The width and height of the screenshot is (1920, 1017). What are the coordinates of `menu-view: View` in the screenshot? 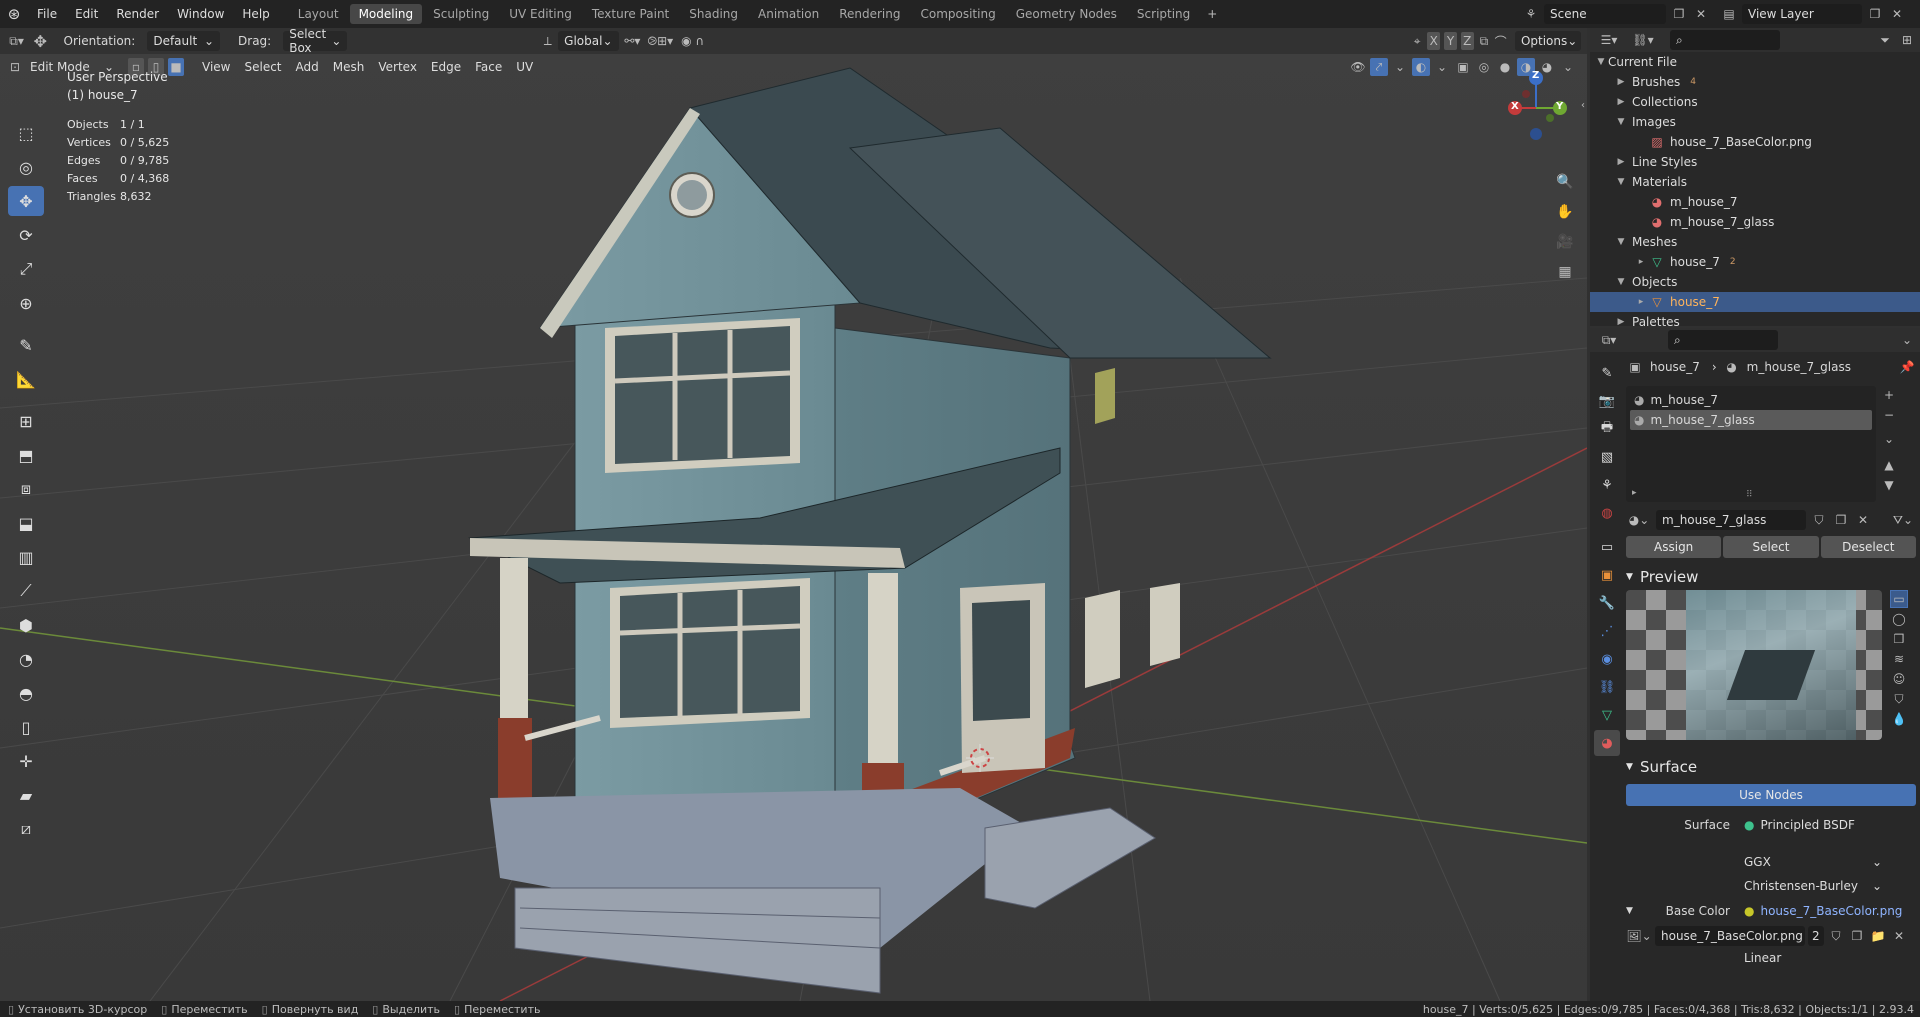 It's located at (216, 67).